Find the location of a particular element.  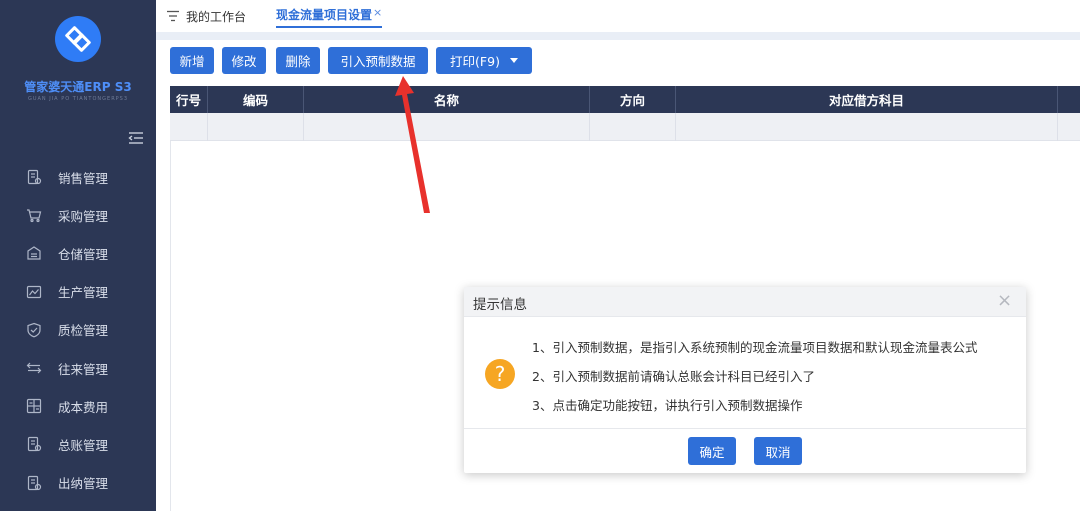

edit-button: 修改 is located at coordinates (244, 60).